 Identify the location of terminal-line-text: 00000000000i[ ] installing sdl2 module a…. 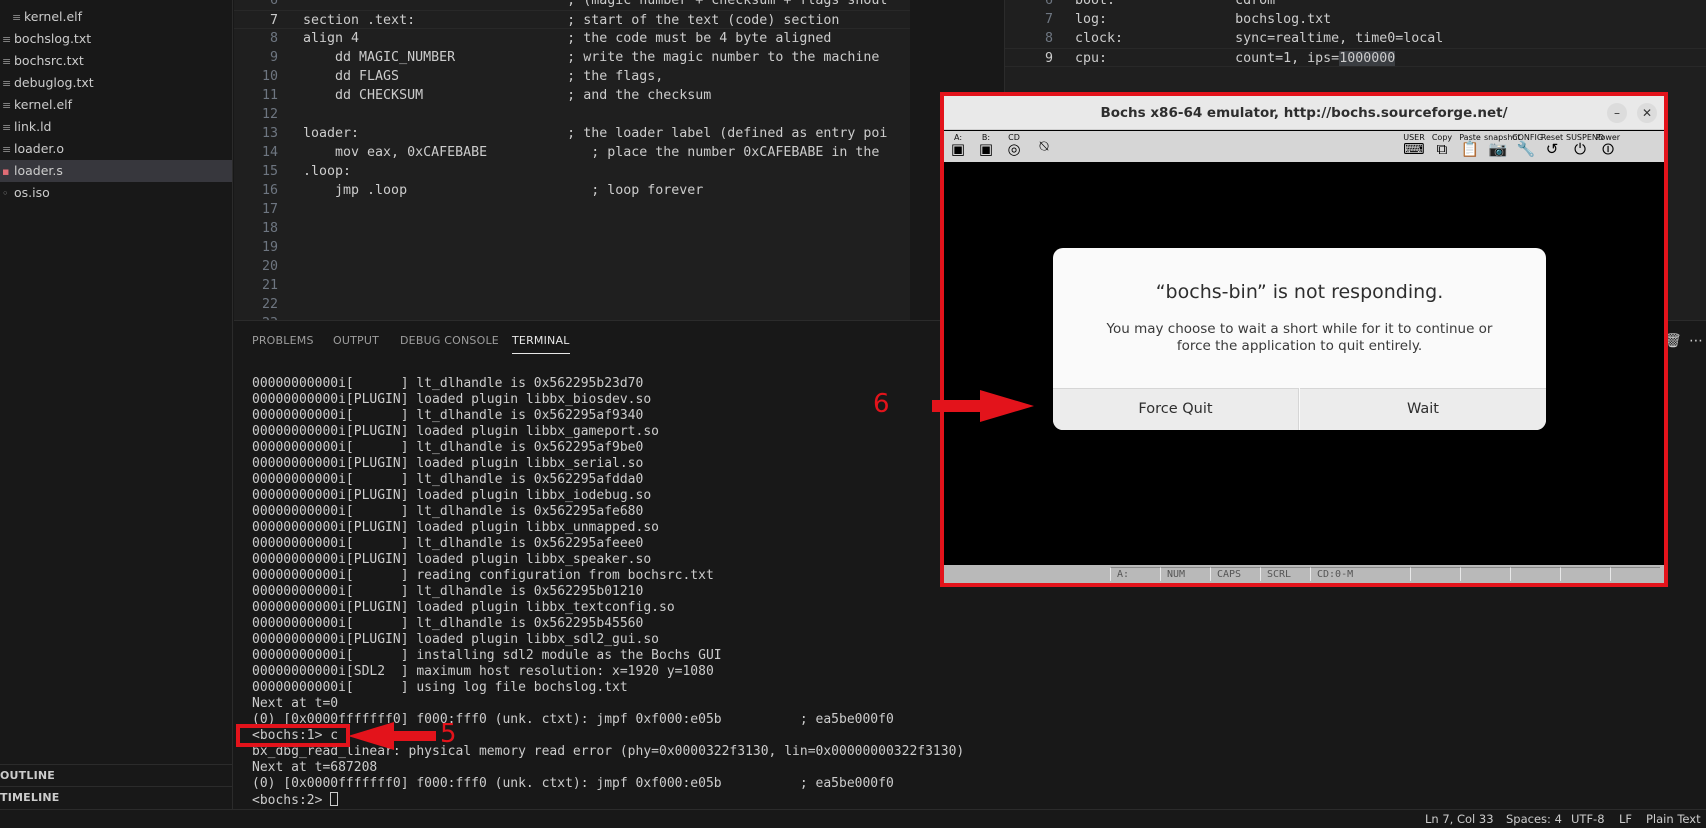
(487, 655).